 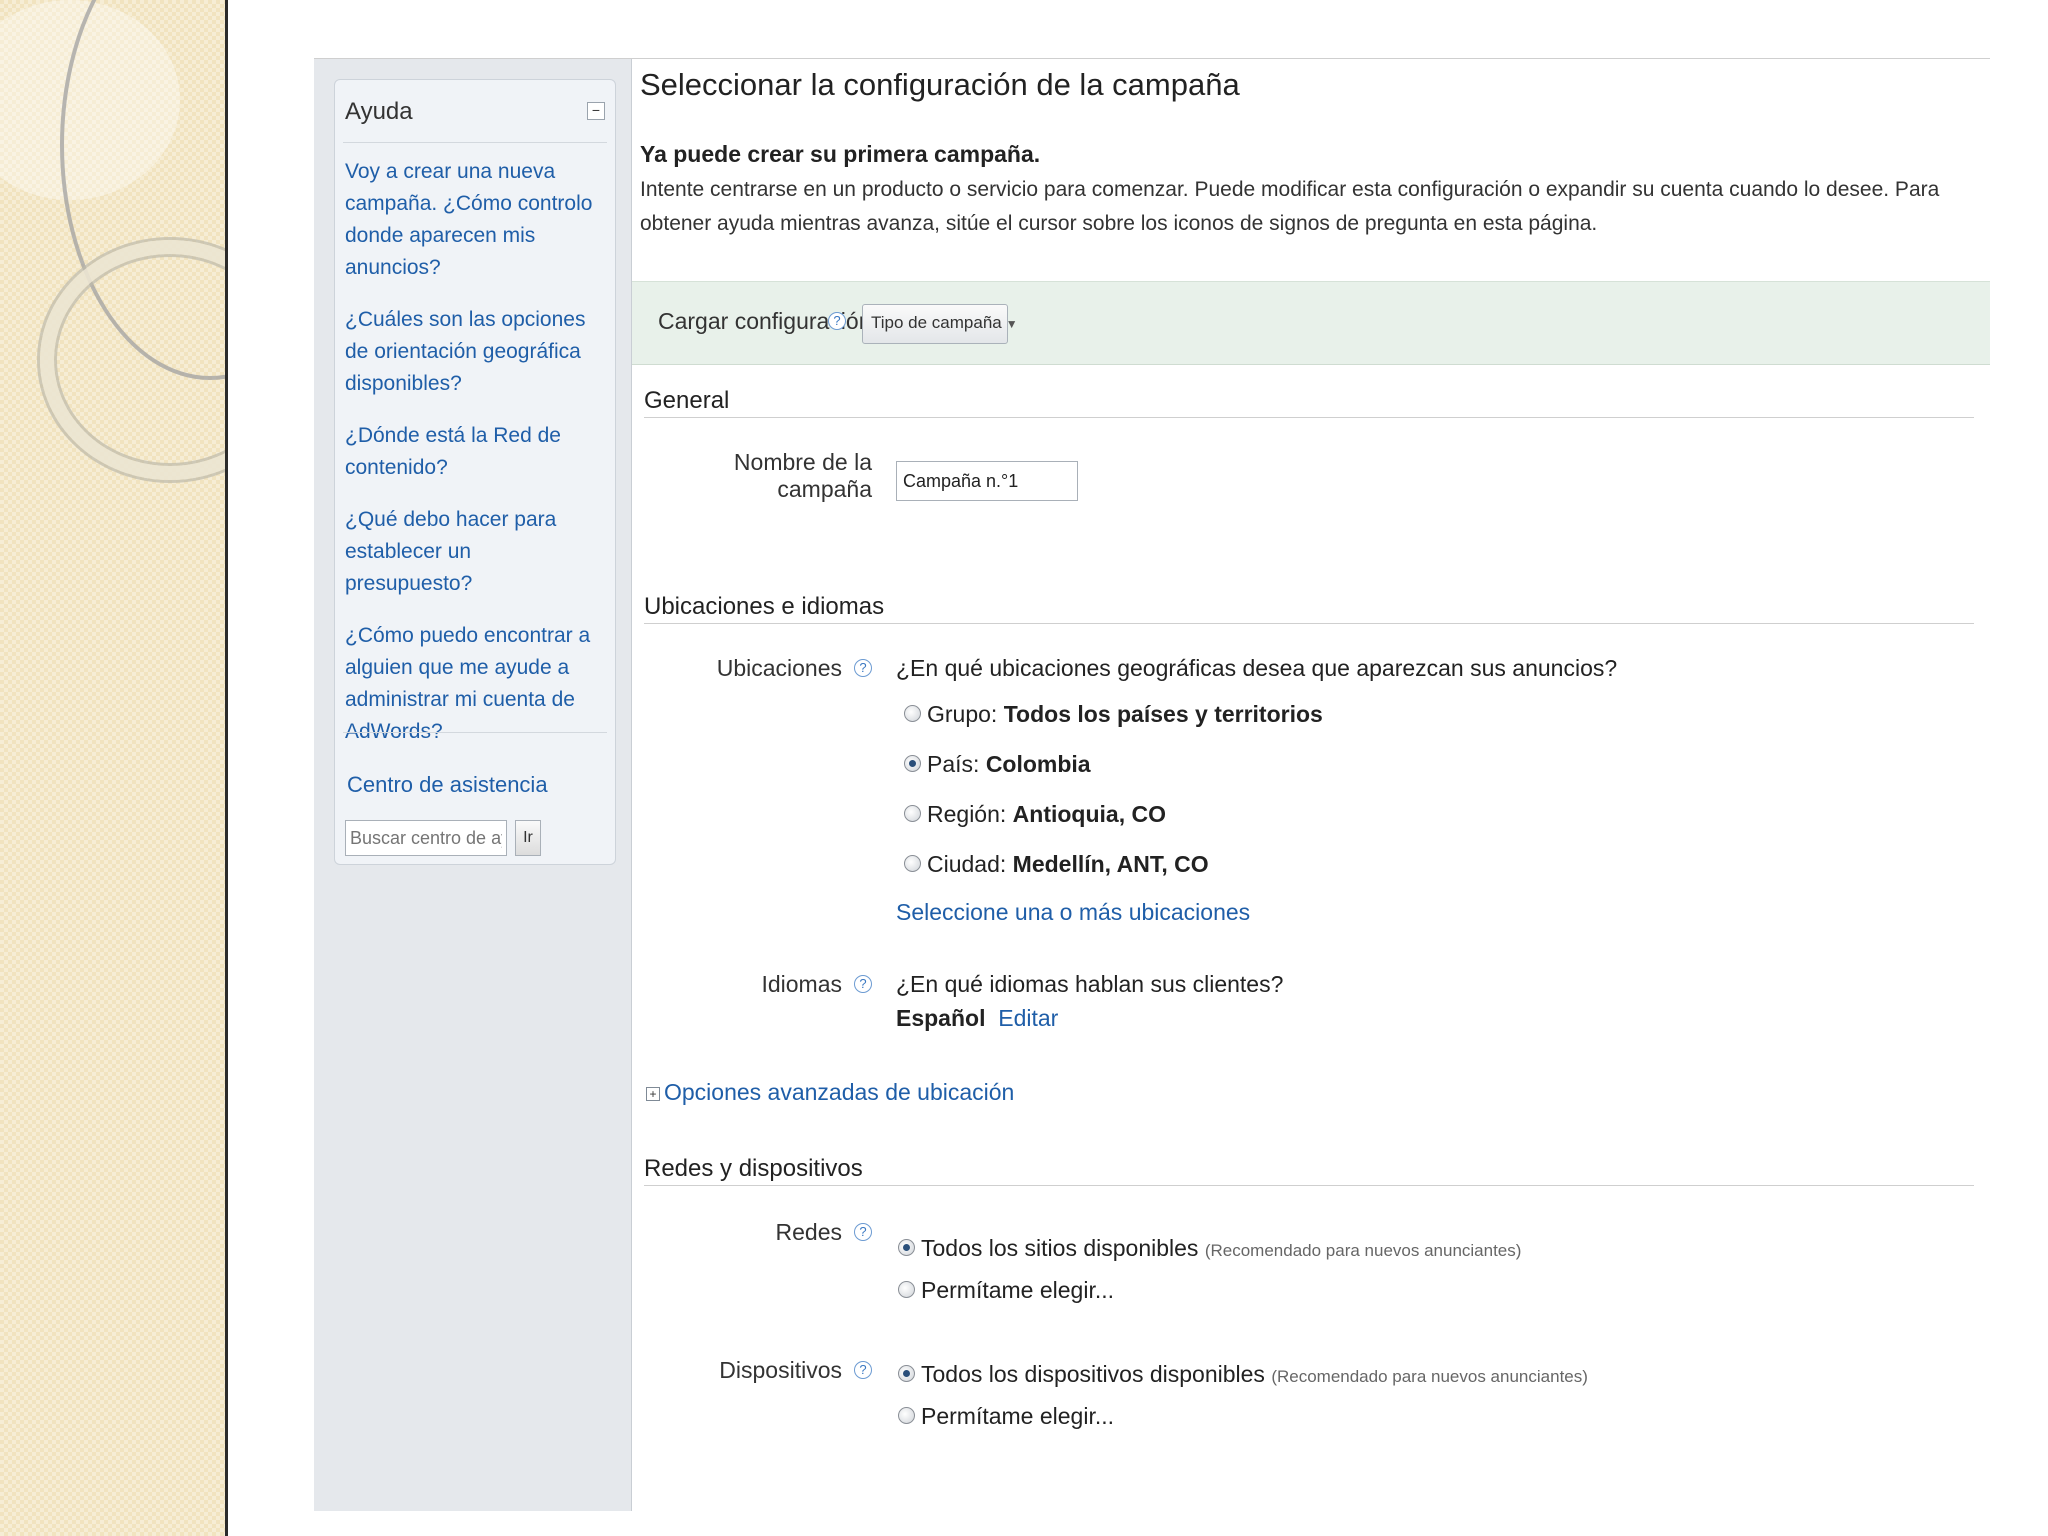 What do you see at coordinates (802, 475) in the screenshot?
I see `campaign-name-label: Nombre de la campaña` at bounding box center [802, 475].